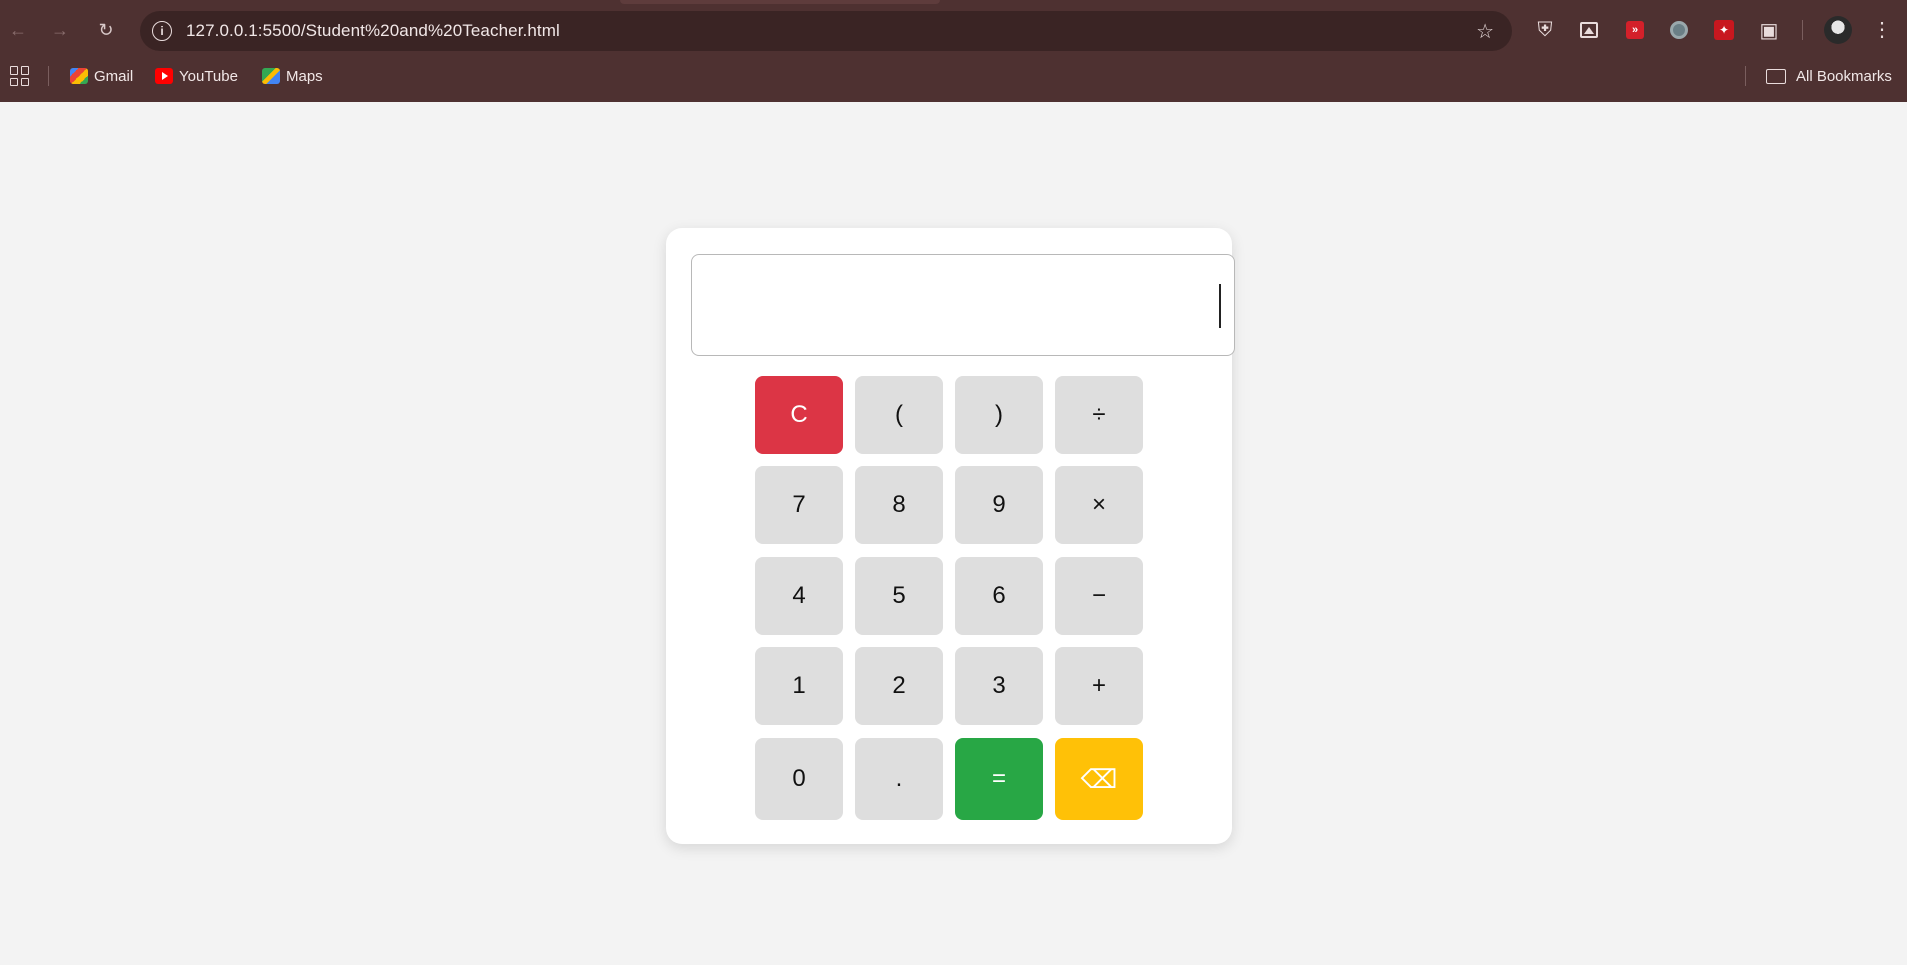  Describe the element at coordinates (164, 76) in the screenshot. I see `youtube-icon` at that location.